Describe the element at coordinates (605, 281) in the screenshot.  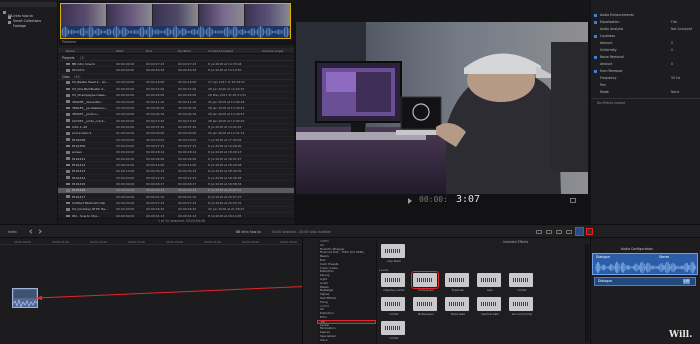
I see `channel-2-name: Dialogue` at that location.